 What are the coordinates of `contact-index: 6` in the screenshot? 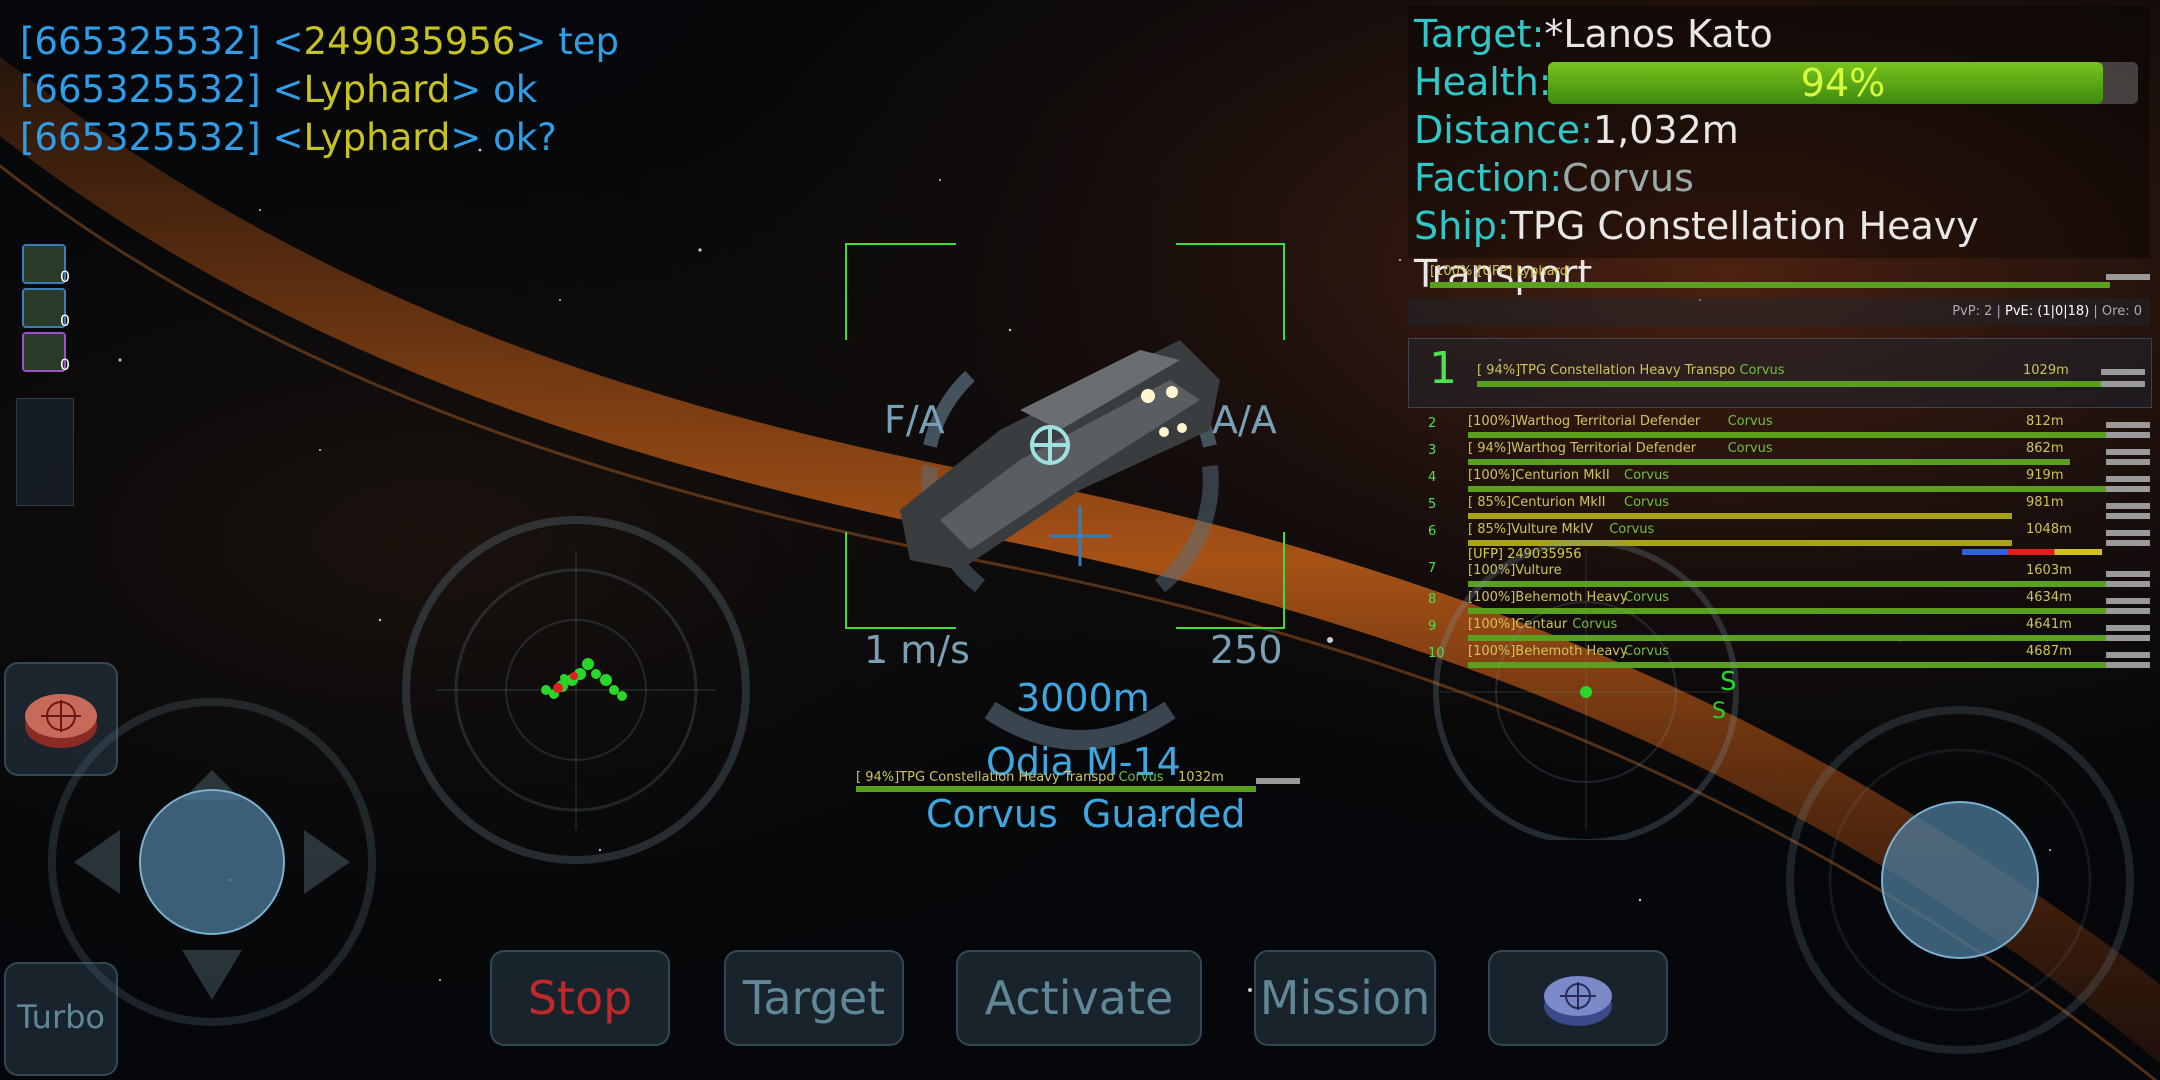 It's located at (1432, 531).